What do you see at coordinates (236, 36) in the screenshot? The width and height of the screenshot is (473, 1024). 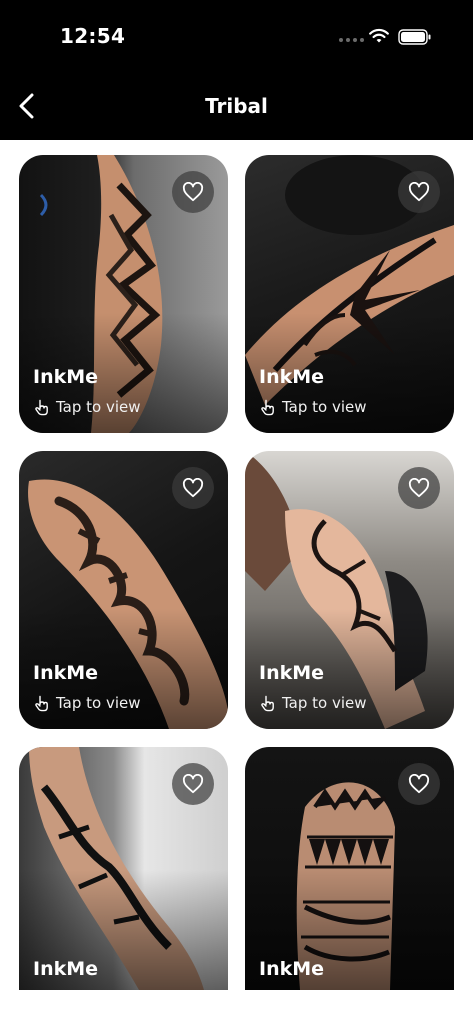 I see `status-bar: 12:54` at bounding box center [236, 36].